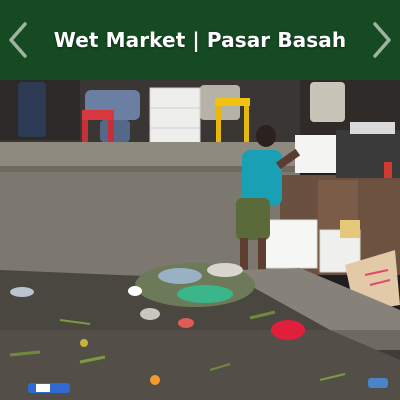 This screenshot has width=400, height=400. Describe the element at coordinates (253, 219) in the screenshot. I see `woman-skirt` at that location.